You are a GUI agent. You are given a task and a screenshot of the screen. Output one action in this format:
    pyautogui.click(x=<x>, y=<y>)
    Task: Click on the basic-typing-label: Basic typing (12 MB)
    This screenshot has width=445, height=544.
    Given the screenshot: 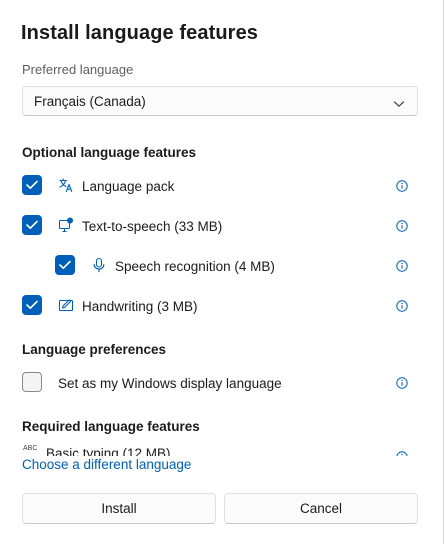 What is the action you would take?
    pyautogui.click(x=108, y=451)
    